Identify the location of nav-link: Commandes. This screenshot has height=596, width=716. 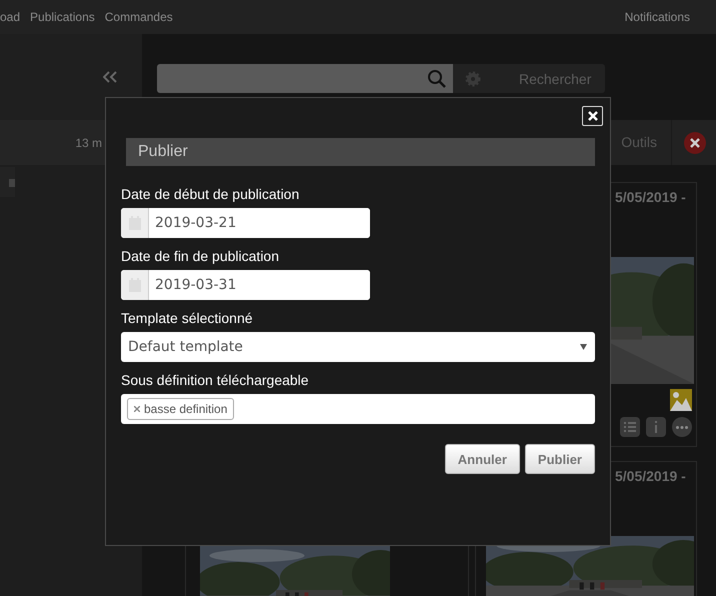
(138, 17).